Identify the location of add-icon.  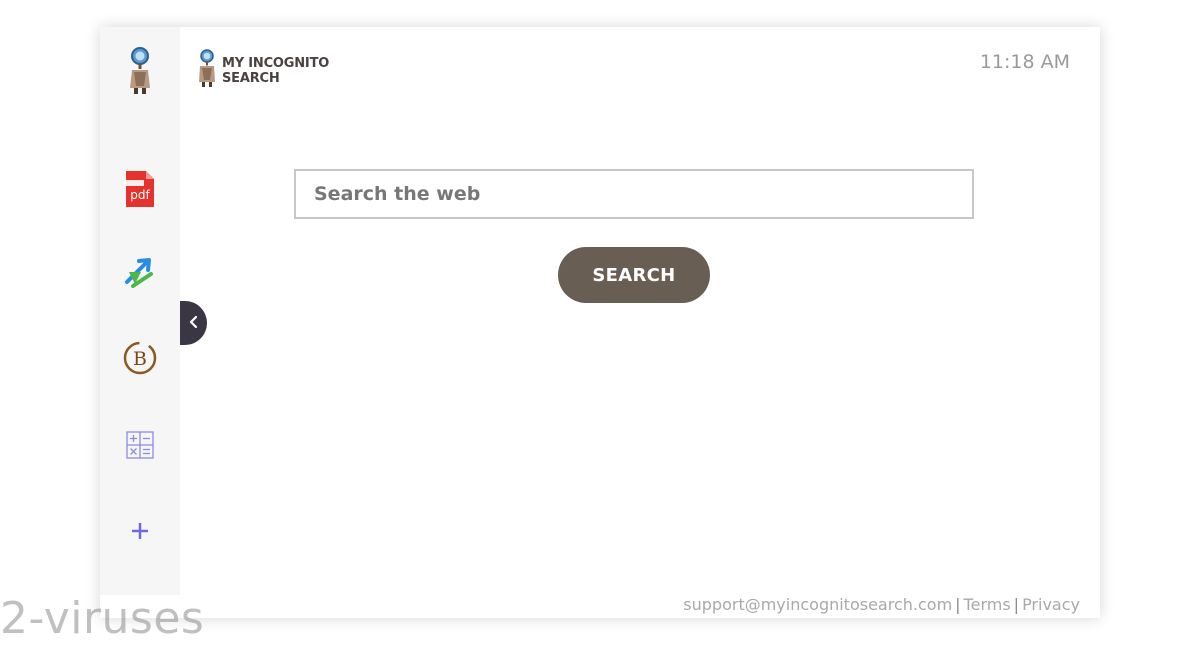
(140, 531).